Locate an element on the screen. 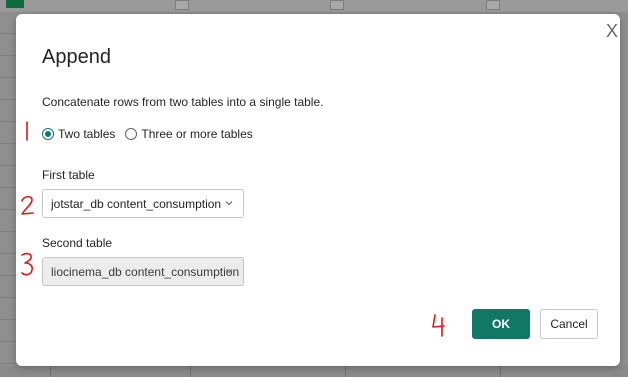 Image resolution: width=628 pixels, height=377 pixels. cancel-button: Cancel is located at coordinates (569, 324).